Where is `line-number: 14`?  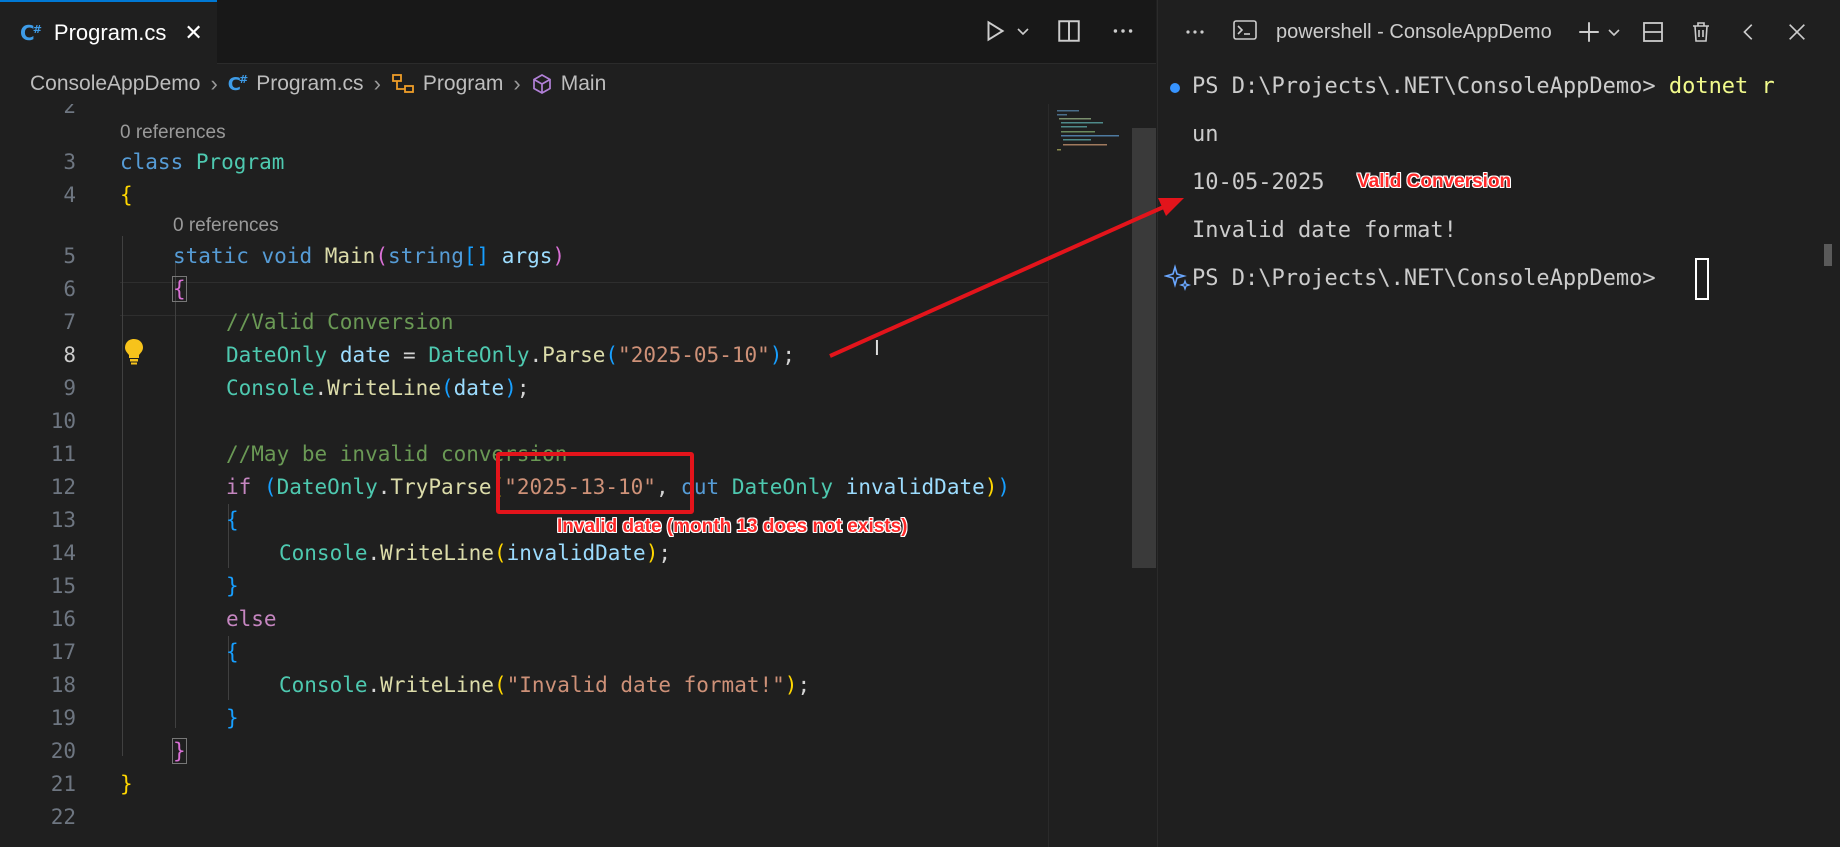 line-number: 14 is located at coordinates (63, 553).